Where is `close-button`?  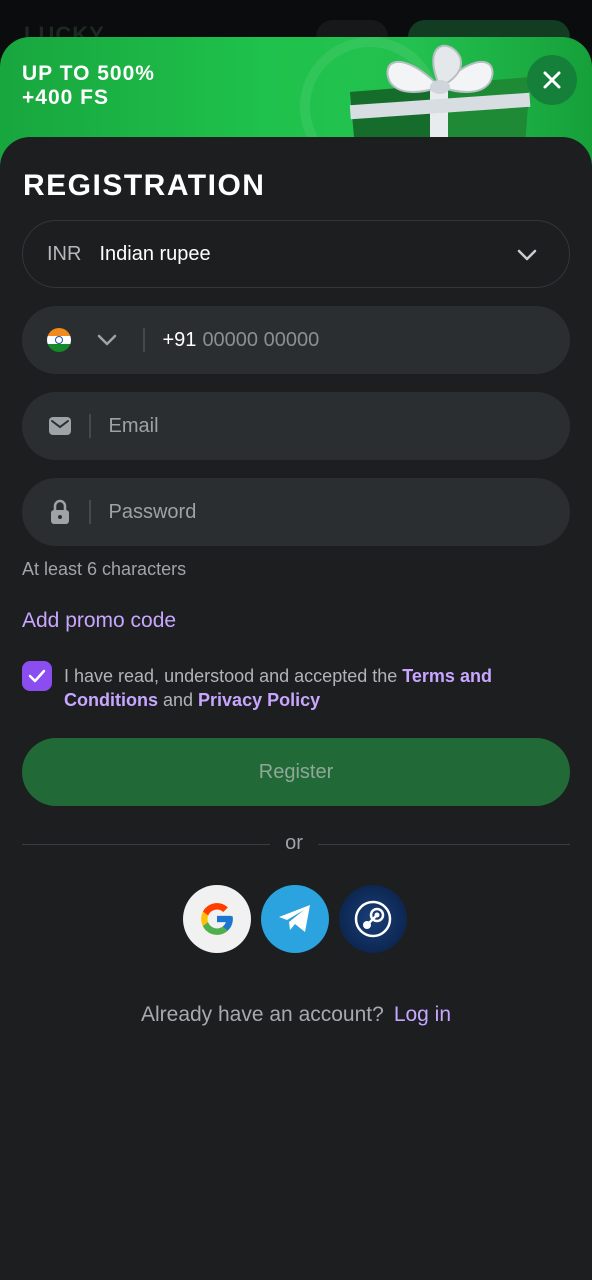
close-button is located at coordinates (552, 80).